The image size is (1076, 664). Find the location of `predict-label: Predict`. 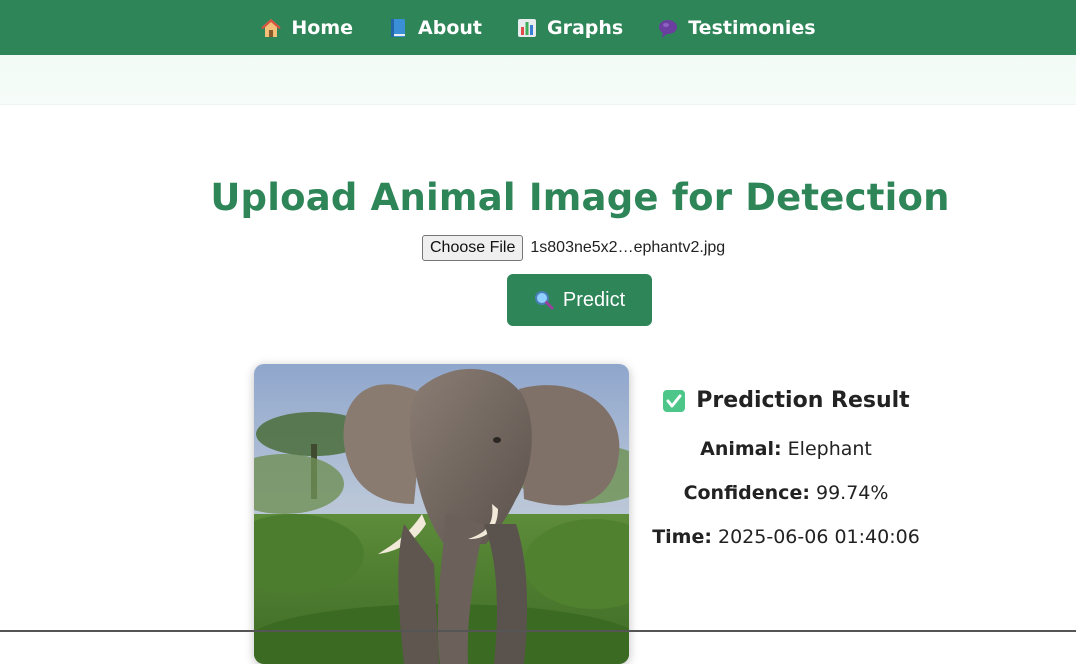

predict-label: Predict is located at coordinates (594, 299).